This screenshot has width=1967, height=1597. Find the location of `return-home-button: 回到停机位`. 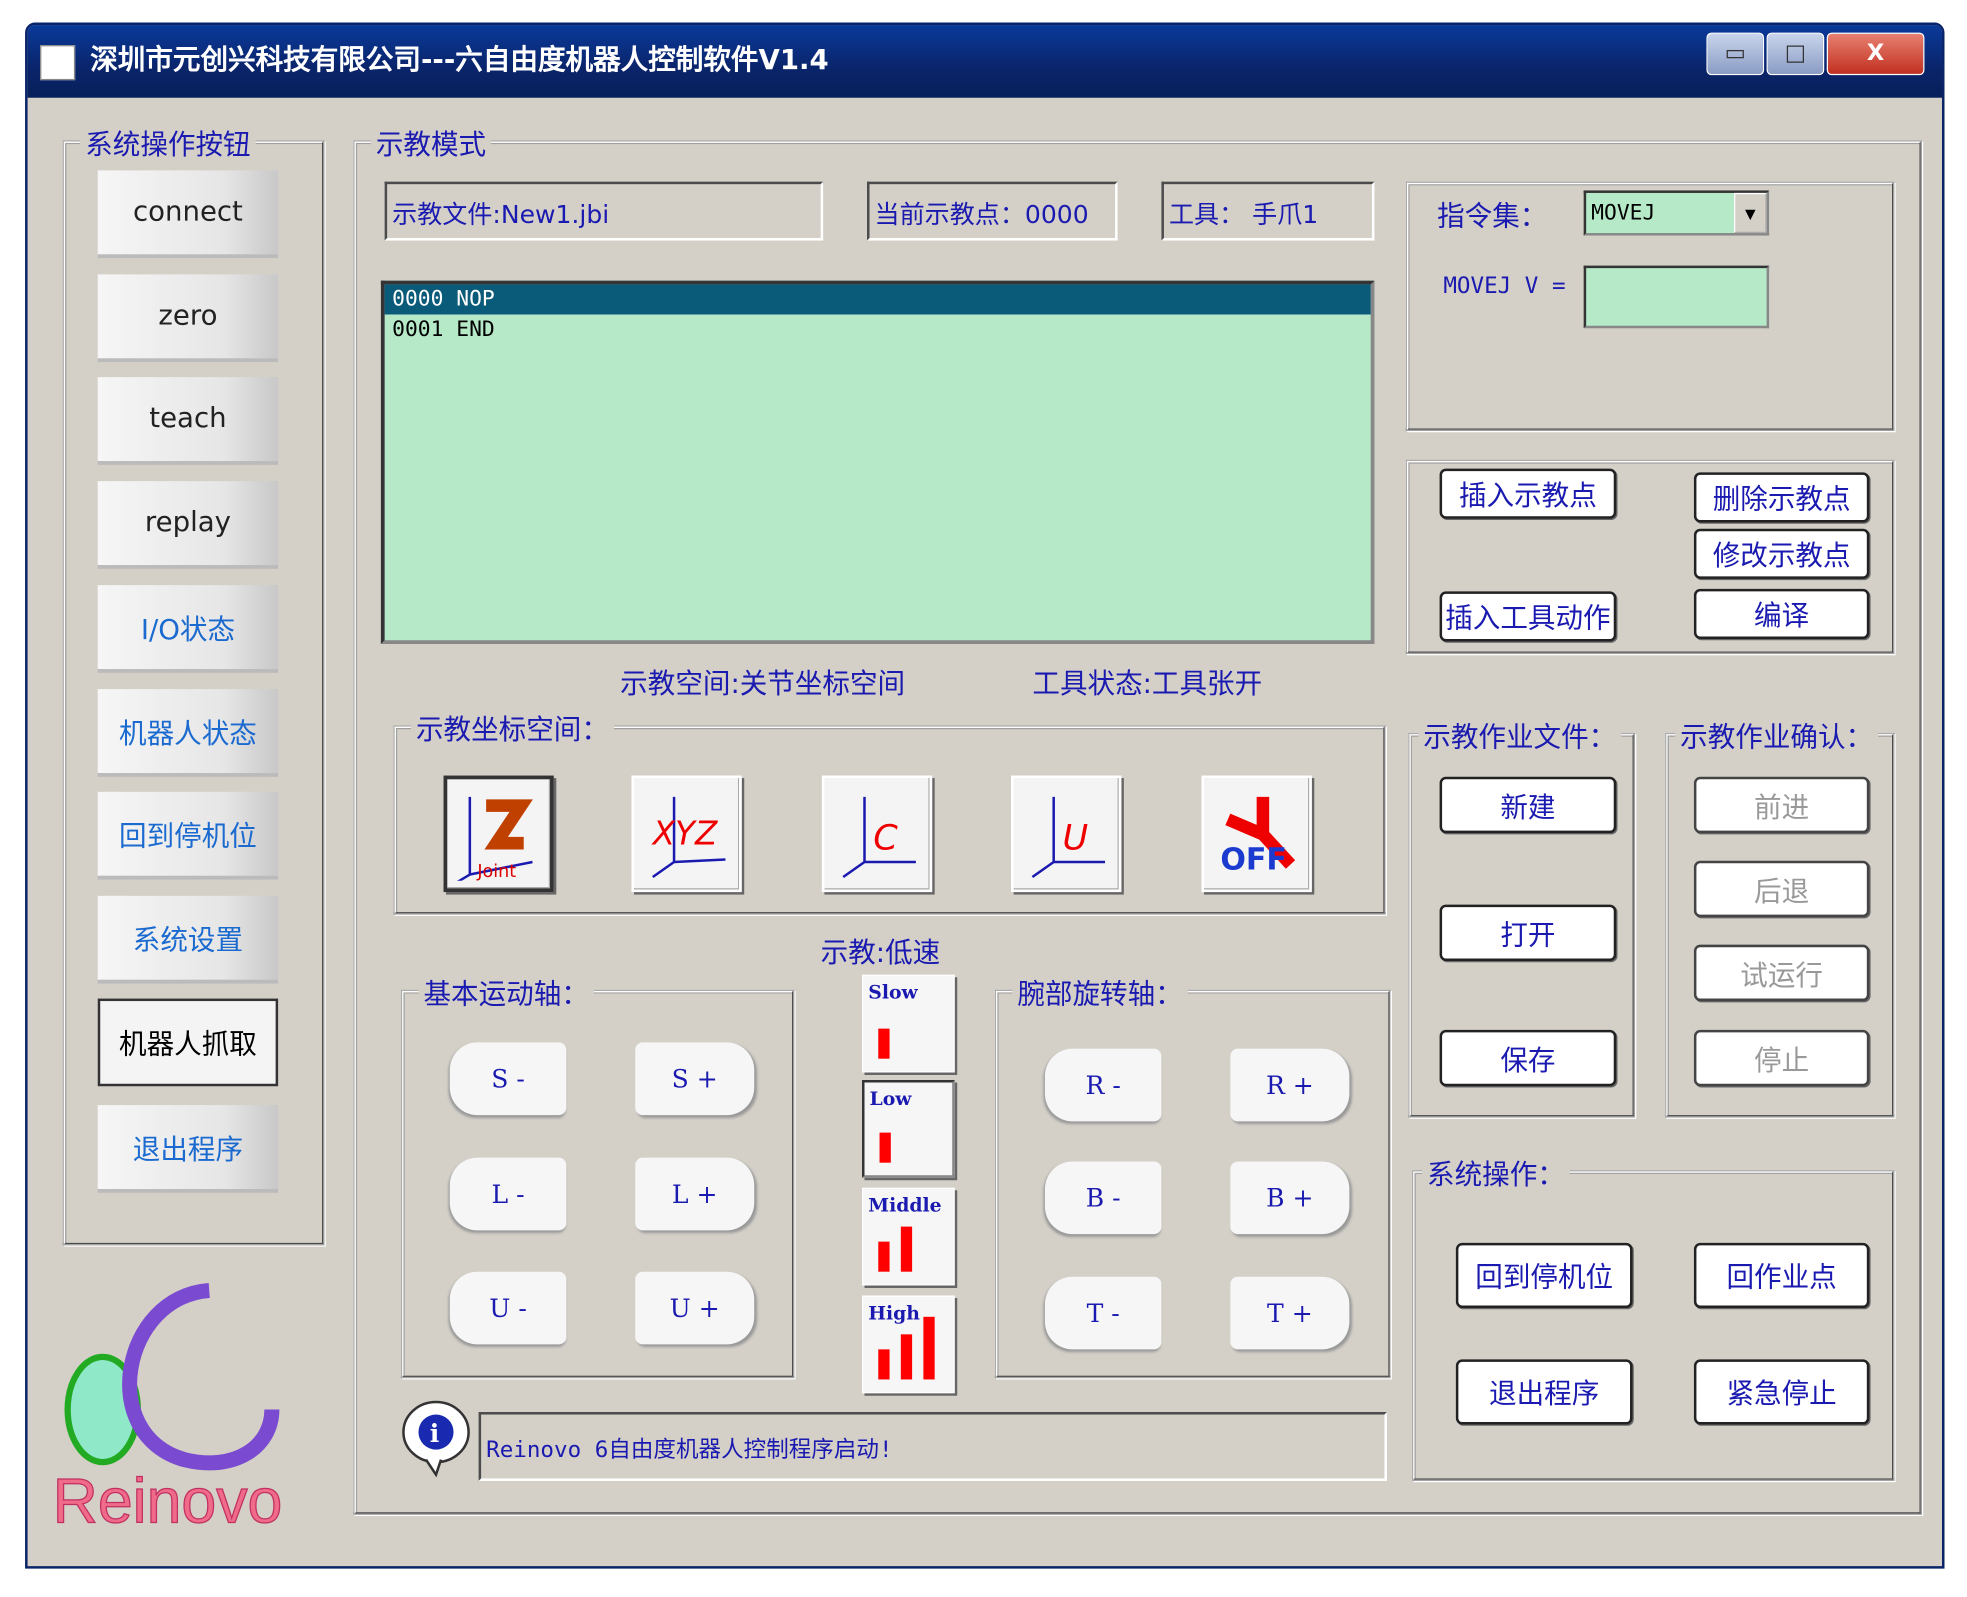

return-home-button: 回到停机位 is located at coordinates (188, 835).